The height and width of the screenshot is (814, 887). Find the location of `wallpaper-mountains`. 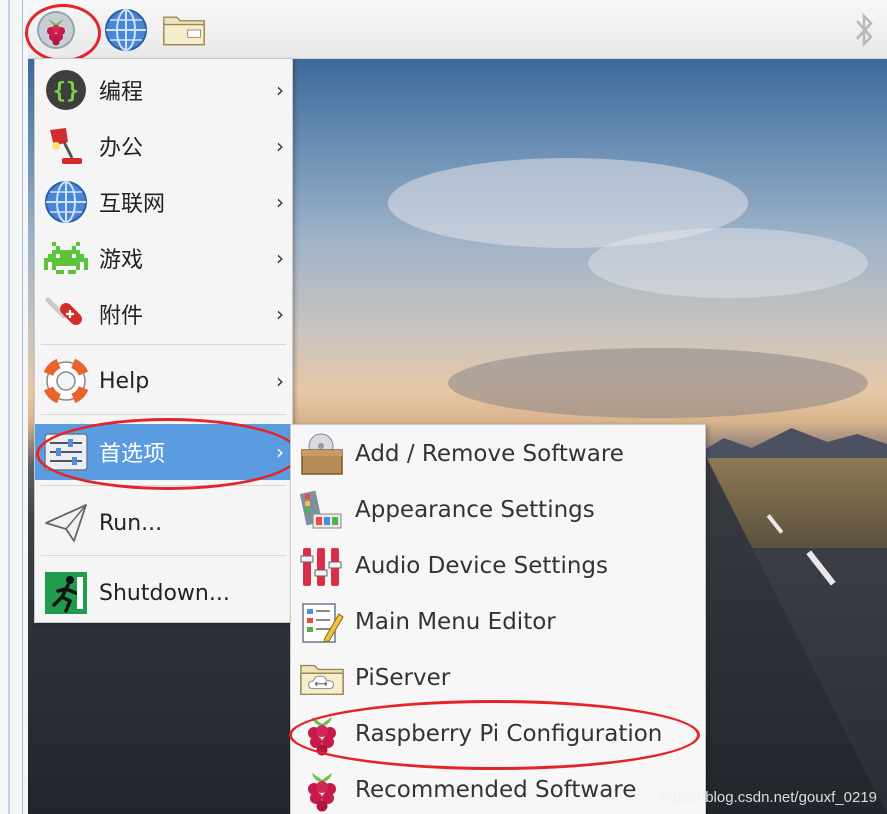

wallpaper-mountains is located at coordinates (787, 444).